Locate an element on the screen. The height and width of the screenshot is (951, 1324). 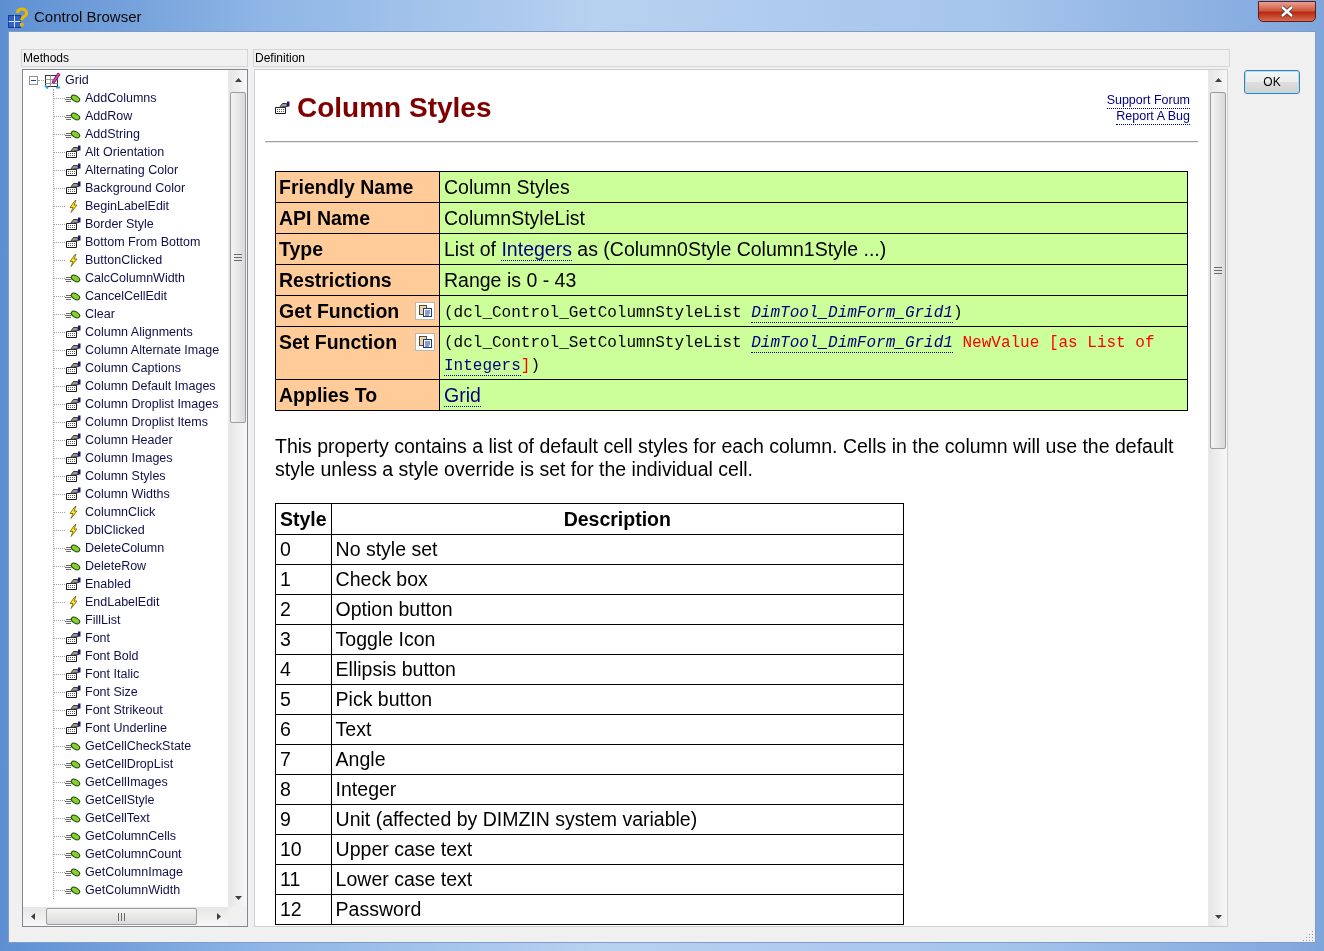
header-link: Report A Bug is located at coordinates (1153, 117).